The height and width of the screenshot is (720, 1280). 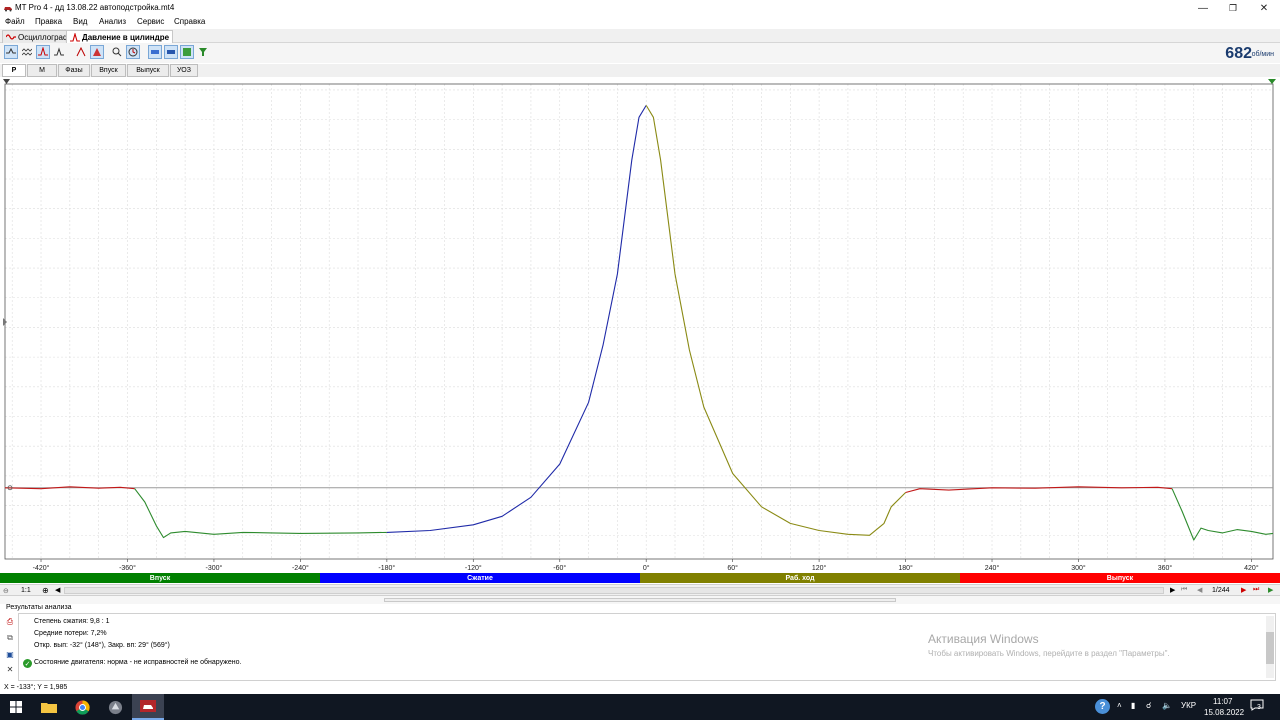 What do you see at coordinates (1188, 705) in the screenshot?
I see `language-indicator: УКР` at bounding box center [1188, 705].